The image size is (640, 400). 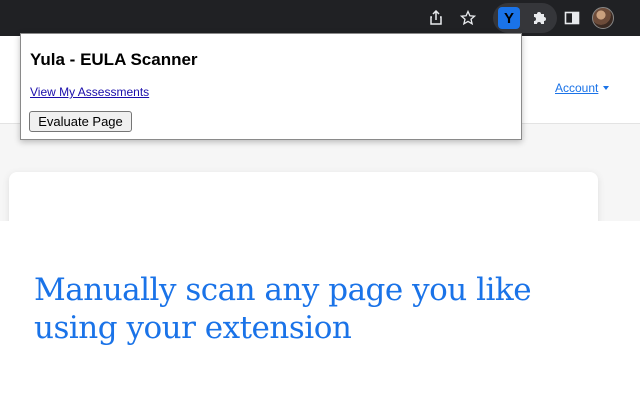 I want to click on account-menu-link: Account, so click(x=576, y=88).